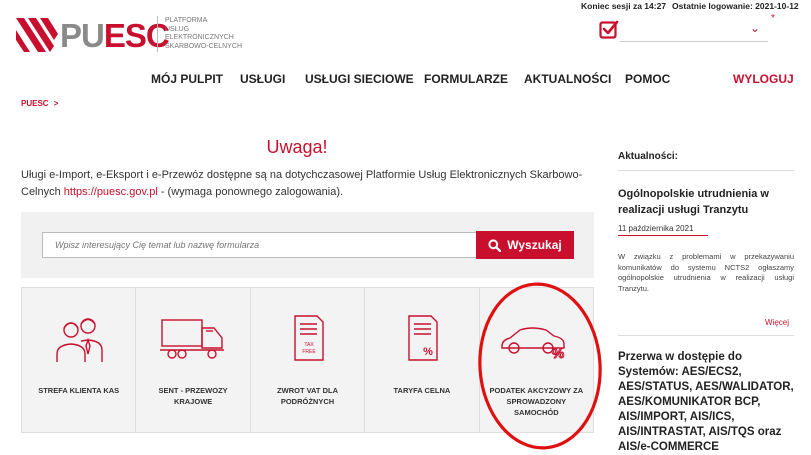 Image resolution: width=811 pixels, height=455 pixels. I want to click on search-icon, so click(495, 245).